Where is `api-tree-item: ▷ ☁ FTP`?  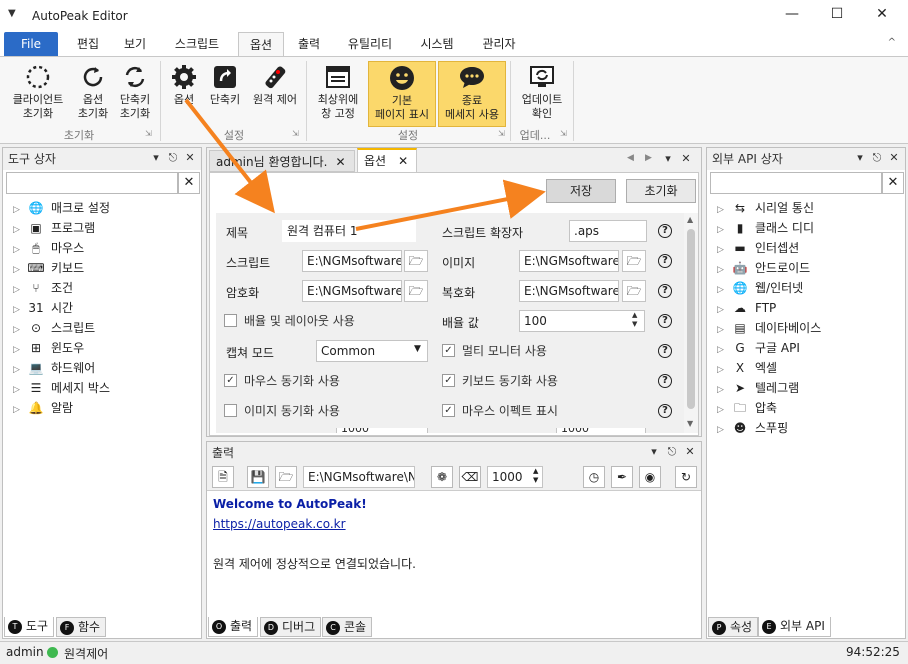 api-tree-item: ▷ ☁ FTP is located at coordinates (746, 308).